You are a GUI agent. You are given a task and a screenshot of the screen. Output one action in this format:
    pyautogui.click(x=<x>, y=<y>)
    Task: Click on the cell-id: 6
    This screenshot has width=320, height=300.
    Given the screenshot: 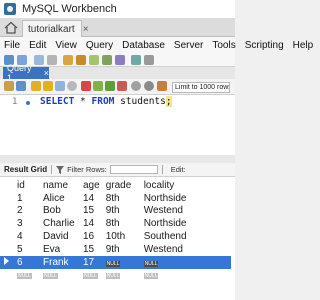 What is the action you would take?
    pyautogui.click(x=27, y=262)
    